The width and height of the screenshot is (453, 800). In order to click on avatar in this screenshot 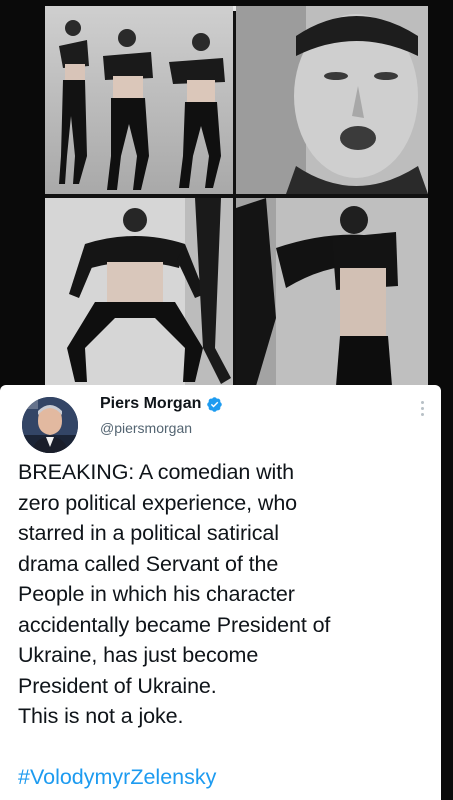, I will do `click(50, 425)`.